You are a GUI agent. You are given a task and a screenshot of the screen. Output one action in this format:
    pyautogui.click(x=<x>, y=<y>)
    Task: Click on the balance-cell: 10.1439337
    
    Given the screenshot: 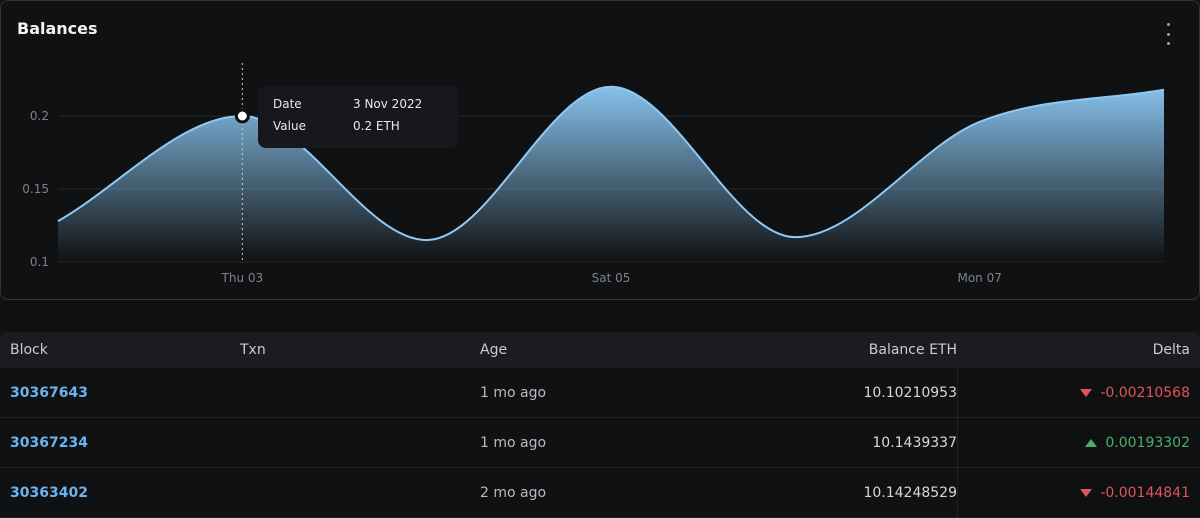 What is the action you would take?
    pyautogui.click(x=914, y=442)
    